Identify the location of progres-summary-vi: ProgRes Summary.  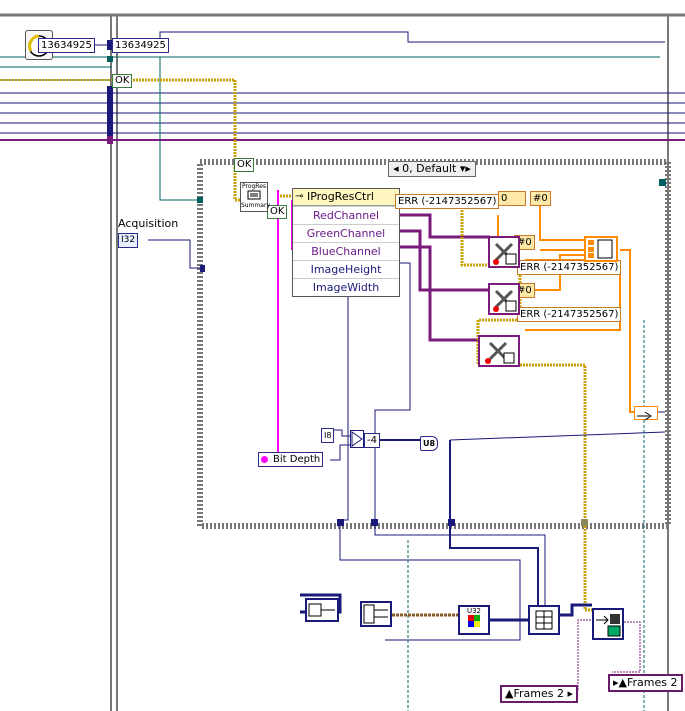
(255, 197).